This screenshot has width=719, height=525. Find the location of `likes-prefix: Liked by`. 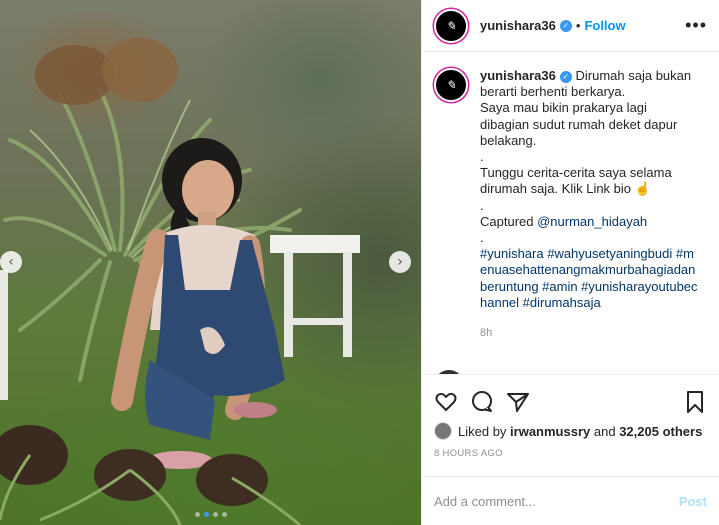

likes-prefix: Liked by is located at coordinates (482, 431).